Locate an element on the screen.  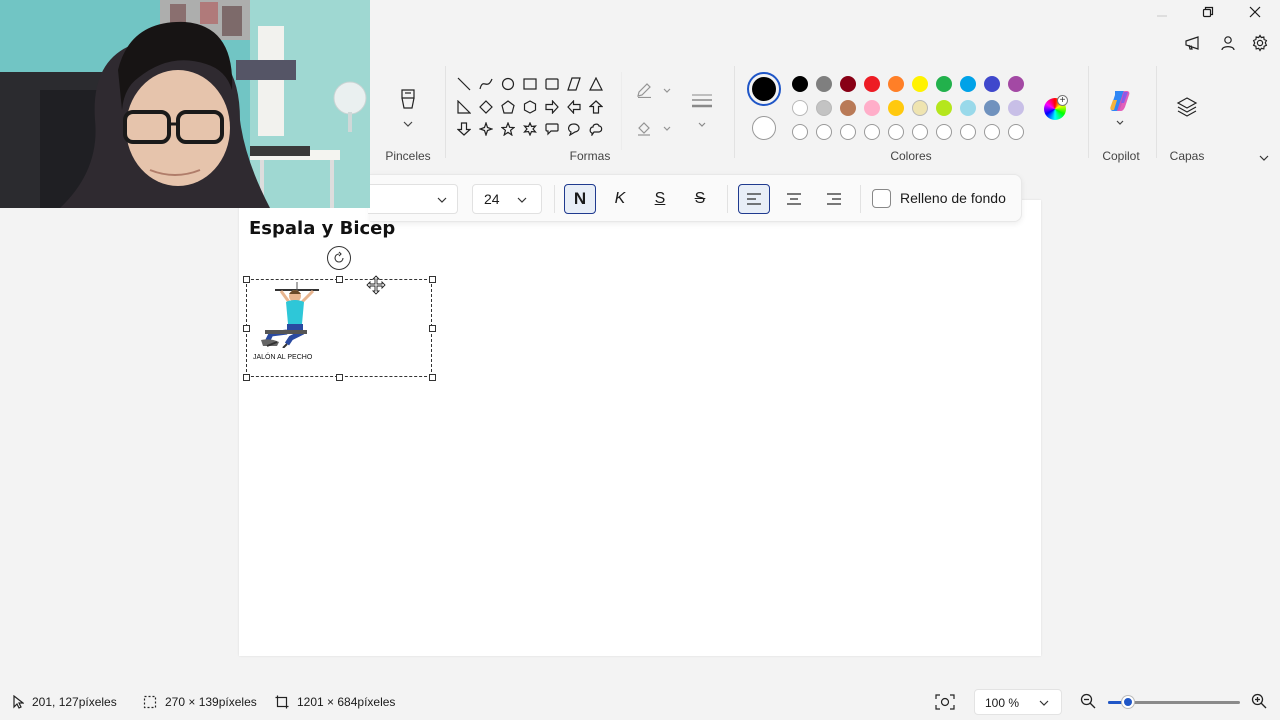
line-icon is located at coordinates (464, 84).